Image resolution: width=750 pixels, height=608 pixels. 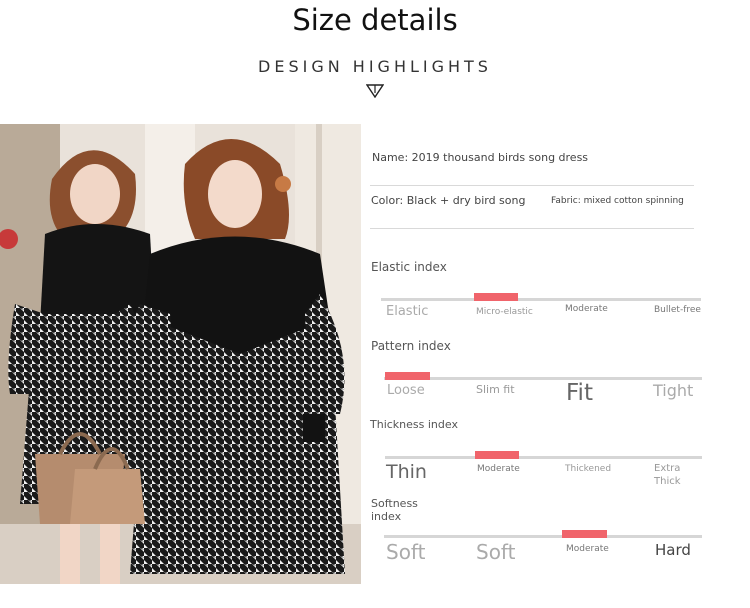 What do you see at coordinates (406, 390) in the screenshot?
I see `pattern-option: Loose` at bounding box center [406, 390].